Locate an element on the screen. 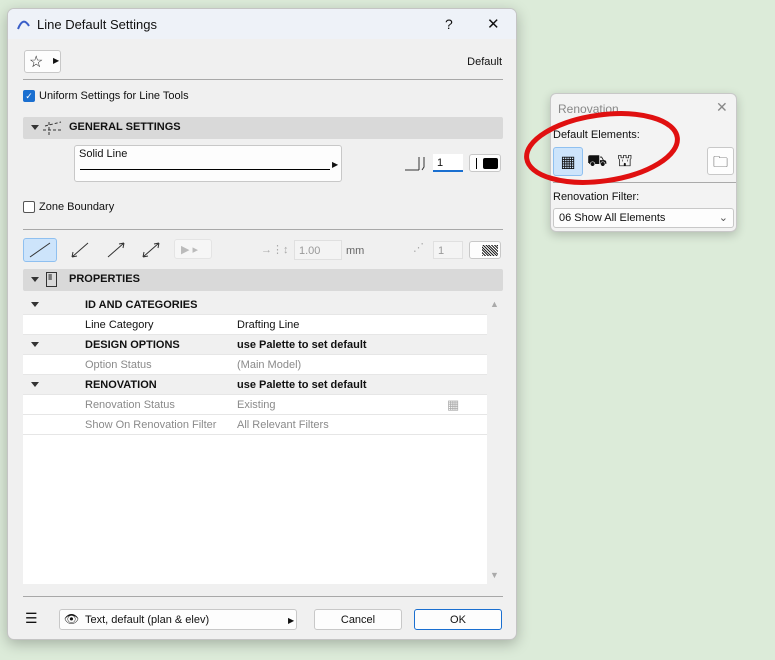 The image size is (775, 660). layer-icon: ☰ is located at coordinates (31, 618).